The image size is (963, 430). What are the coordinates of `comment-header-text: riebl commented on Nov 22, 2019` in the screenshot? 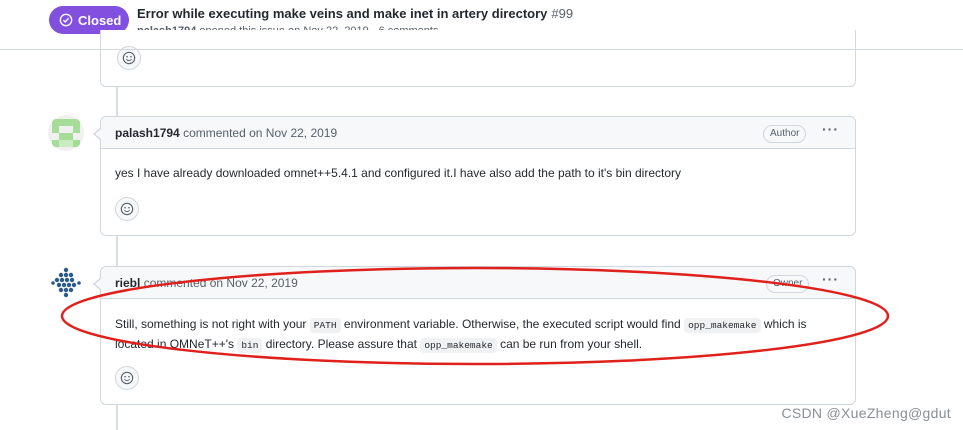 It's located at (206, 283).